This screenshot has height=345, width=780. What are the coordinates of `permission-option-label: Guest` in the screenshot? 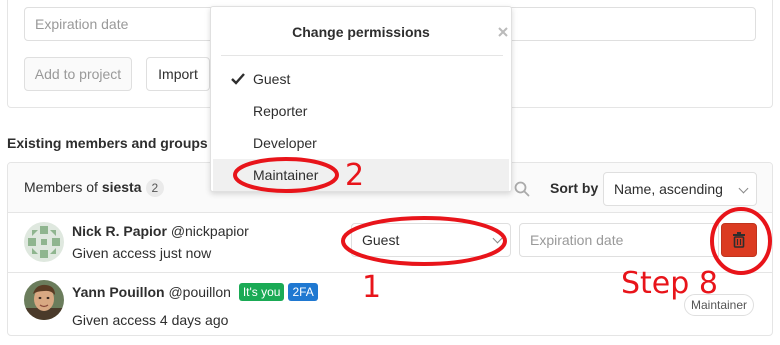 It's located at (272, 79).